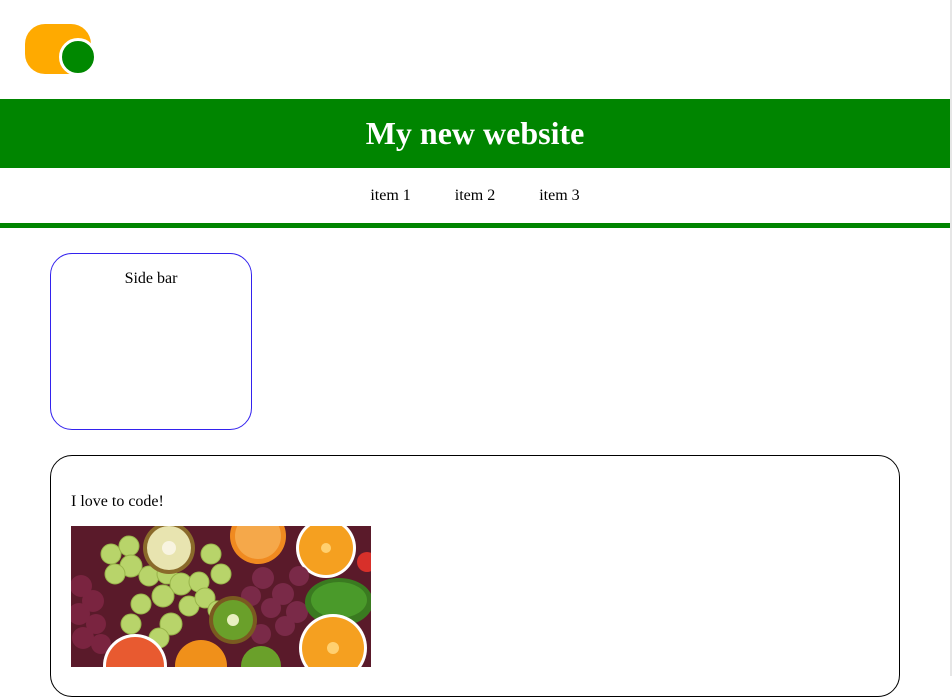  I want to click on main-nav: item 1 item 2 item 3, so click(475, 198).